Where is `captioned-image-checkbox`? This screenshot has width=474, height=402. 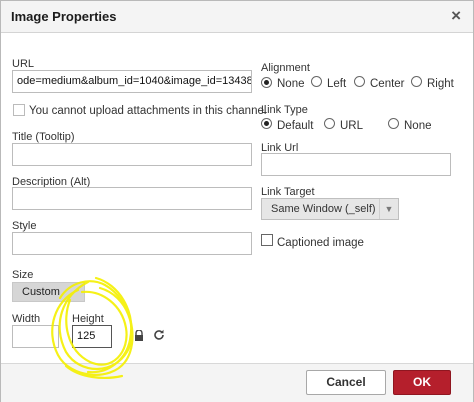 captioned-image-checkbox is located at coordinates (267, 240).